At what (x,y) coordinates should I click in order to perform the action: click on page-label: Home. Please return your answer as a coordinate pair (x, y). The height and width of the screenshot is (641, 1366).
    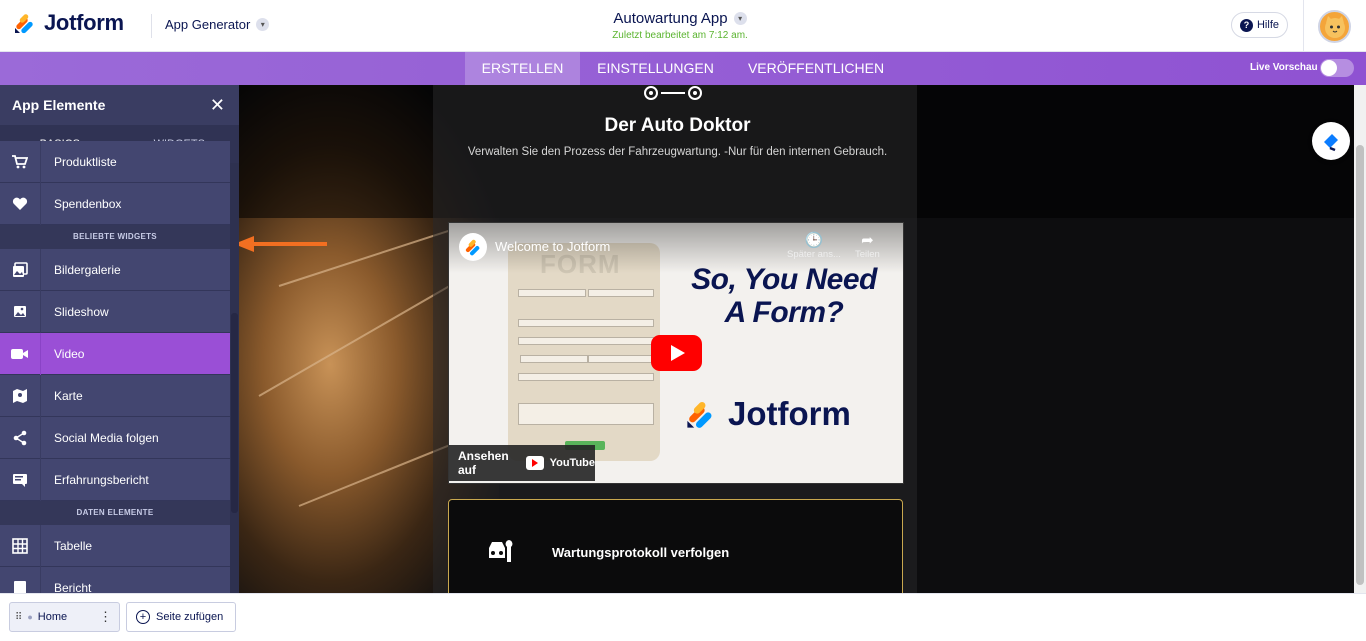
    Looking at the image, I should click on (52, 617).